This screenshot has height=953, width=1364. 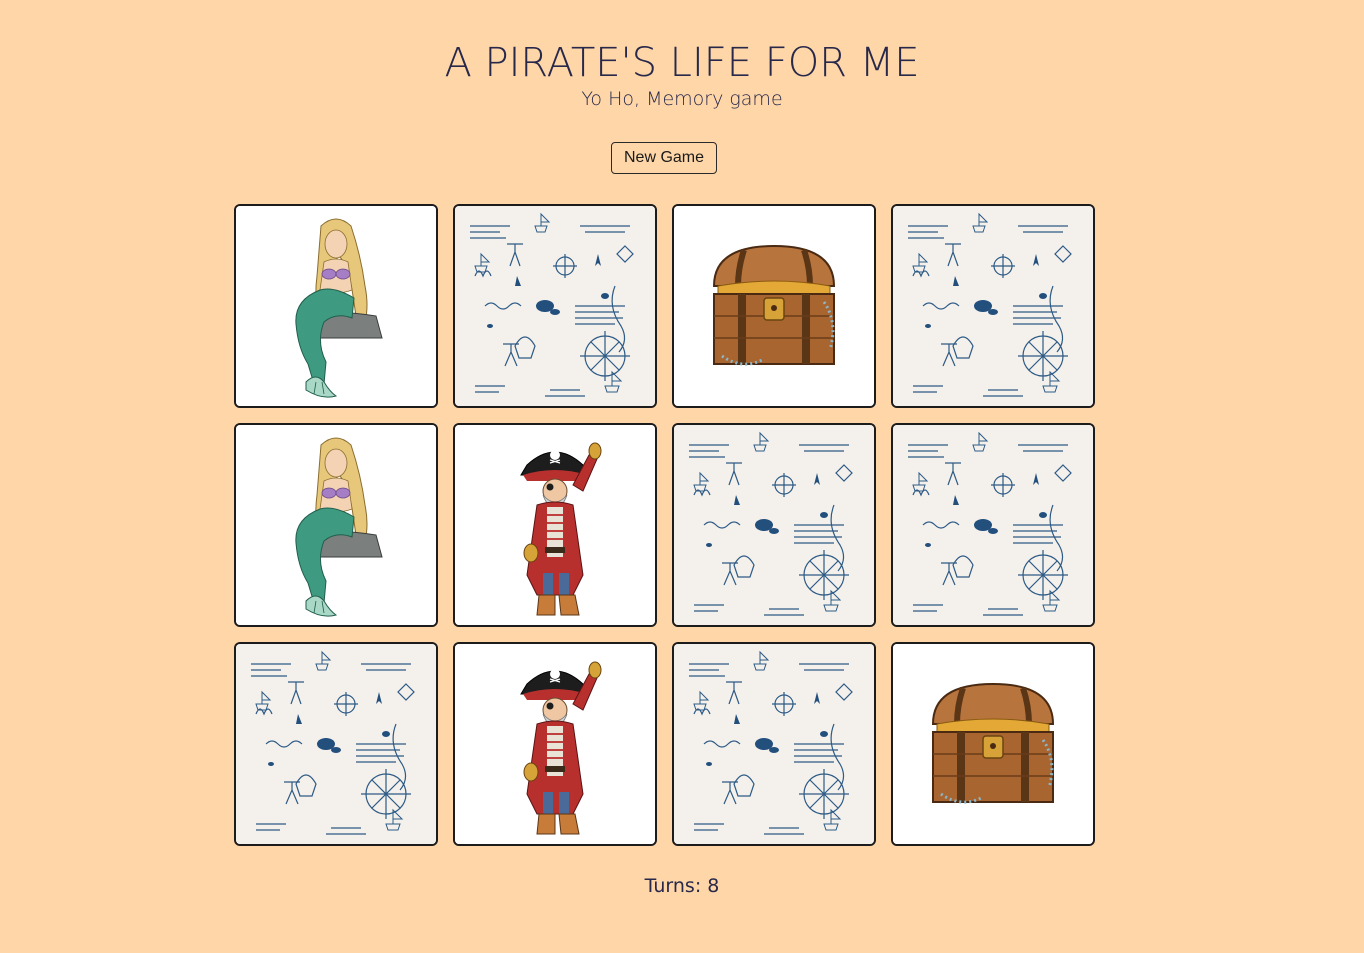 I want to click on new-game-button: New Game, so click(x=664, y=158).